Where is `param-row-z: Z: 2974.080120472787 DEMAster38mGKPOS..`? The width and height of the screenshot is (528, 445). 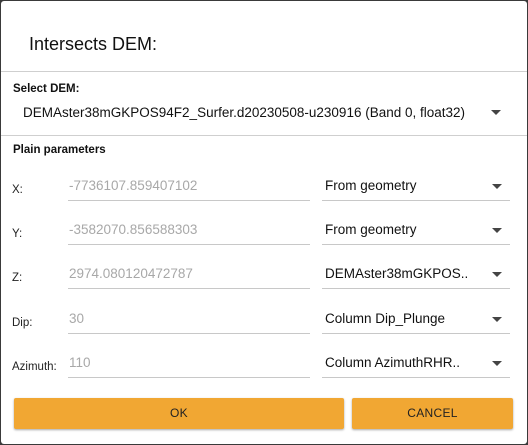 param-row-z: Z: 2974.080120472787 DEMAster38mGKPOS.. is located at coordinates (264, 275).